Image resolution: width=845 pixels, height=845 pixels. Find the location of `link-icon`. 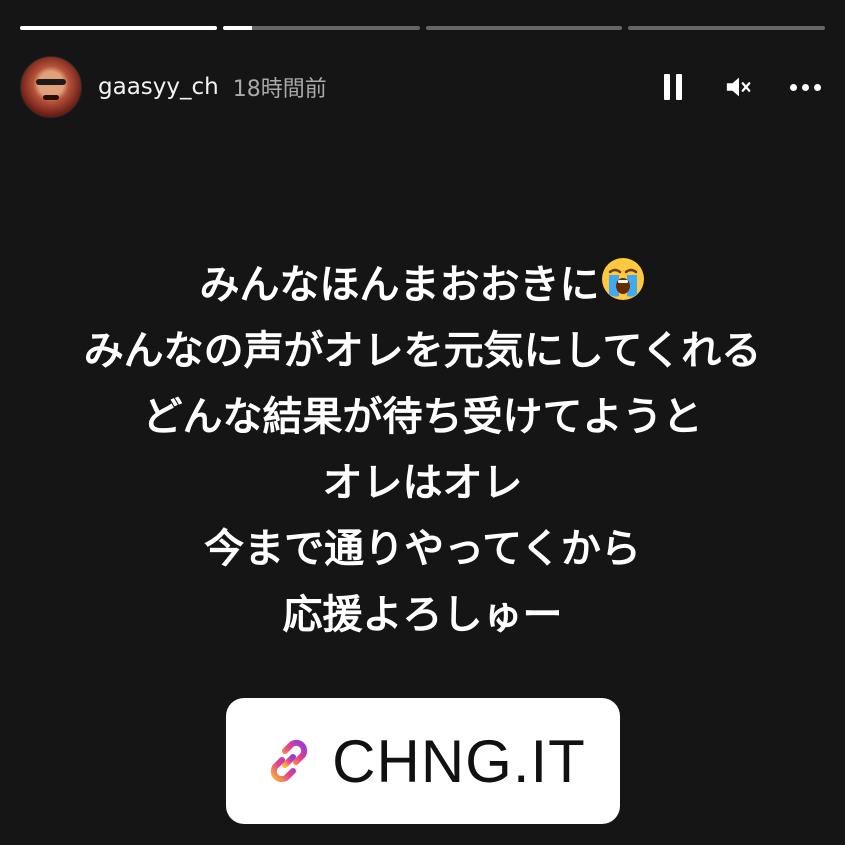

link-icon is located at coordinates (289, 761).